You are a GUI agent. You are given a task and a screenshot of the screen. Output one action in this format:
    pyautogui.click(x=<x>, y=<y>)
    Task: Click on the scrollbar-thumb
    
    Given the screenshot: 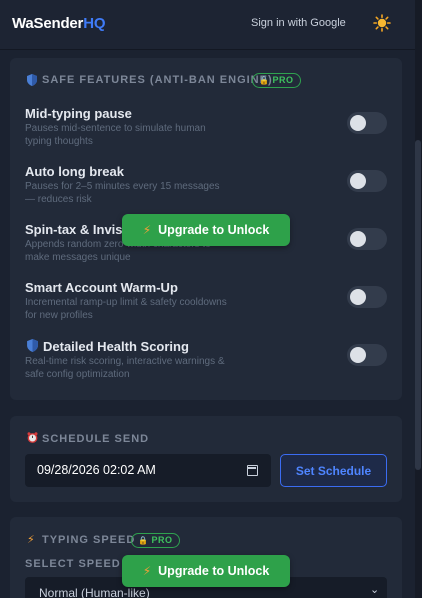 What is the action you would take?
    pyautogui.click(x=418, y=305)
    